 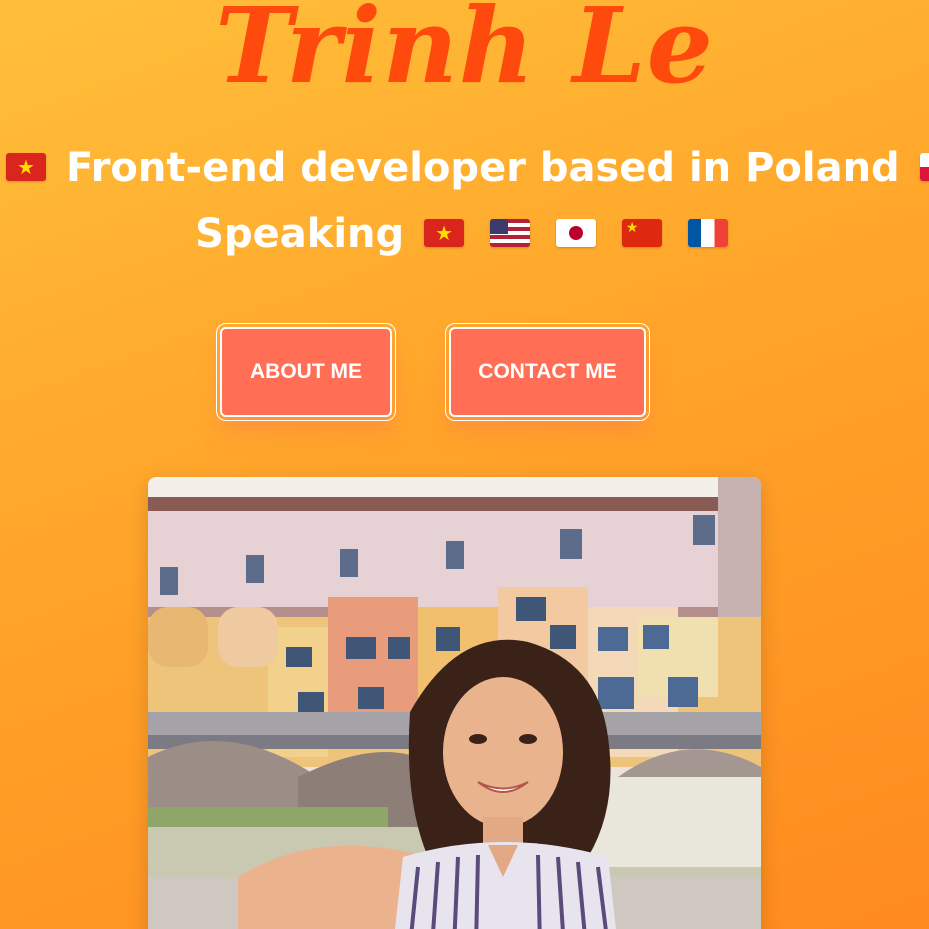 What do you see at coordinates (547, 372) in the screenshot?
I see `contact-me-button: CONTACT ME` at bounding box center [547, 372].